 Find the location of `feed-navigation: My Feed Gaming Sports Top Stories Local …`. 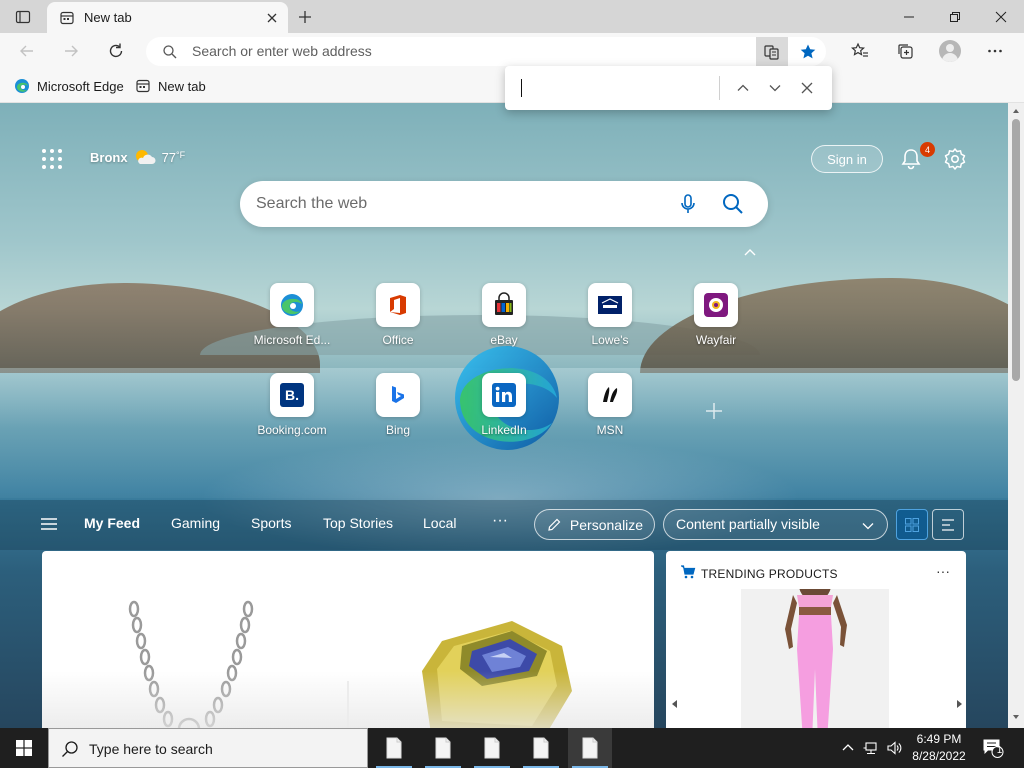

feed-navigation: My Feed Gaming Sports Top Stories Local … is located at coordinates (504, 525).